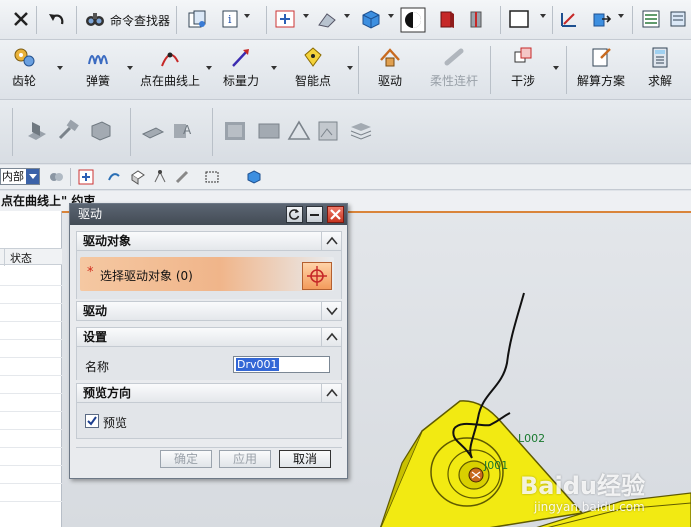 This screenshot has width=691, height=527. Describe the element at coordinates (269, 131) in the screenshot. I see `plate-icon` at that location.